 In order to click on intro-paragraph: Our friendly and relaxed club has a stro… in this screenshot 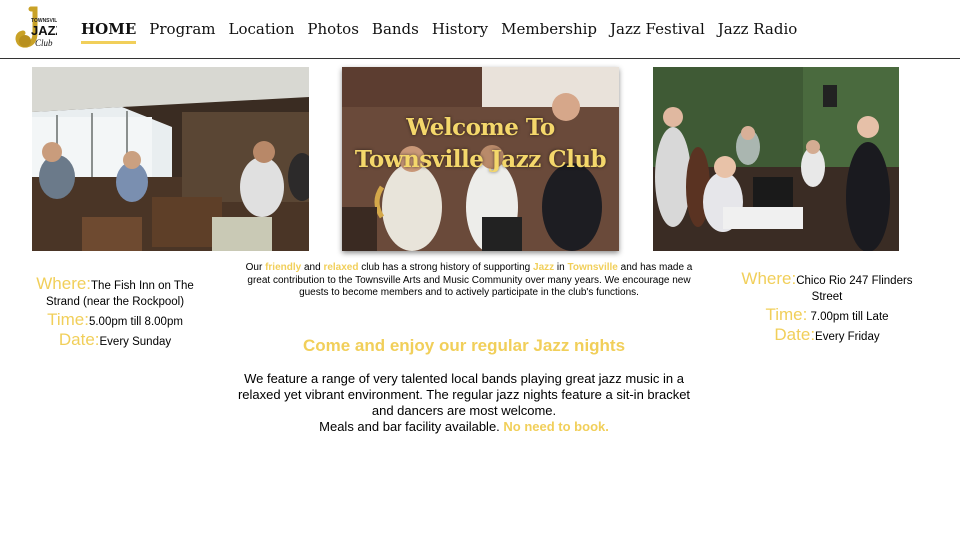, I will do `click(469, 281)`.